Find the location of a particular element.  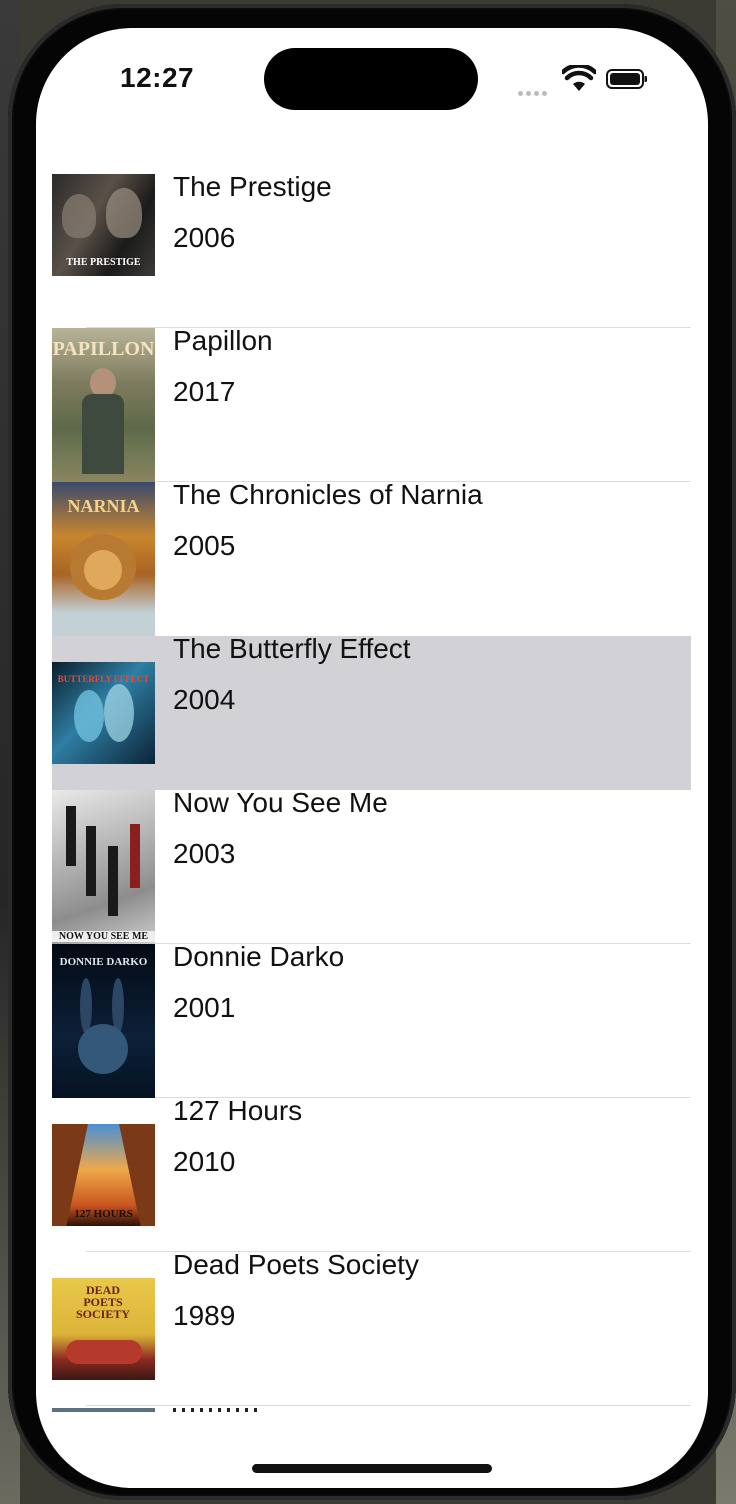

movie-title: Papillon is located at coordinates (223, 340).